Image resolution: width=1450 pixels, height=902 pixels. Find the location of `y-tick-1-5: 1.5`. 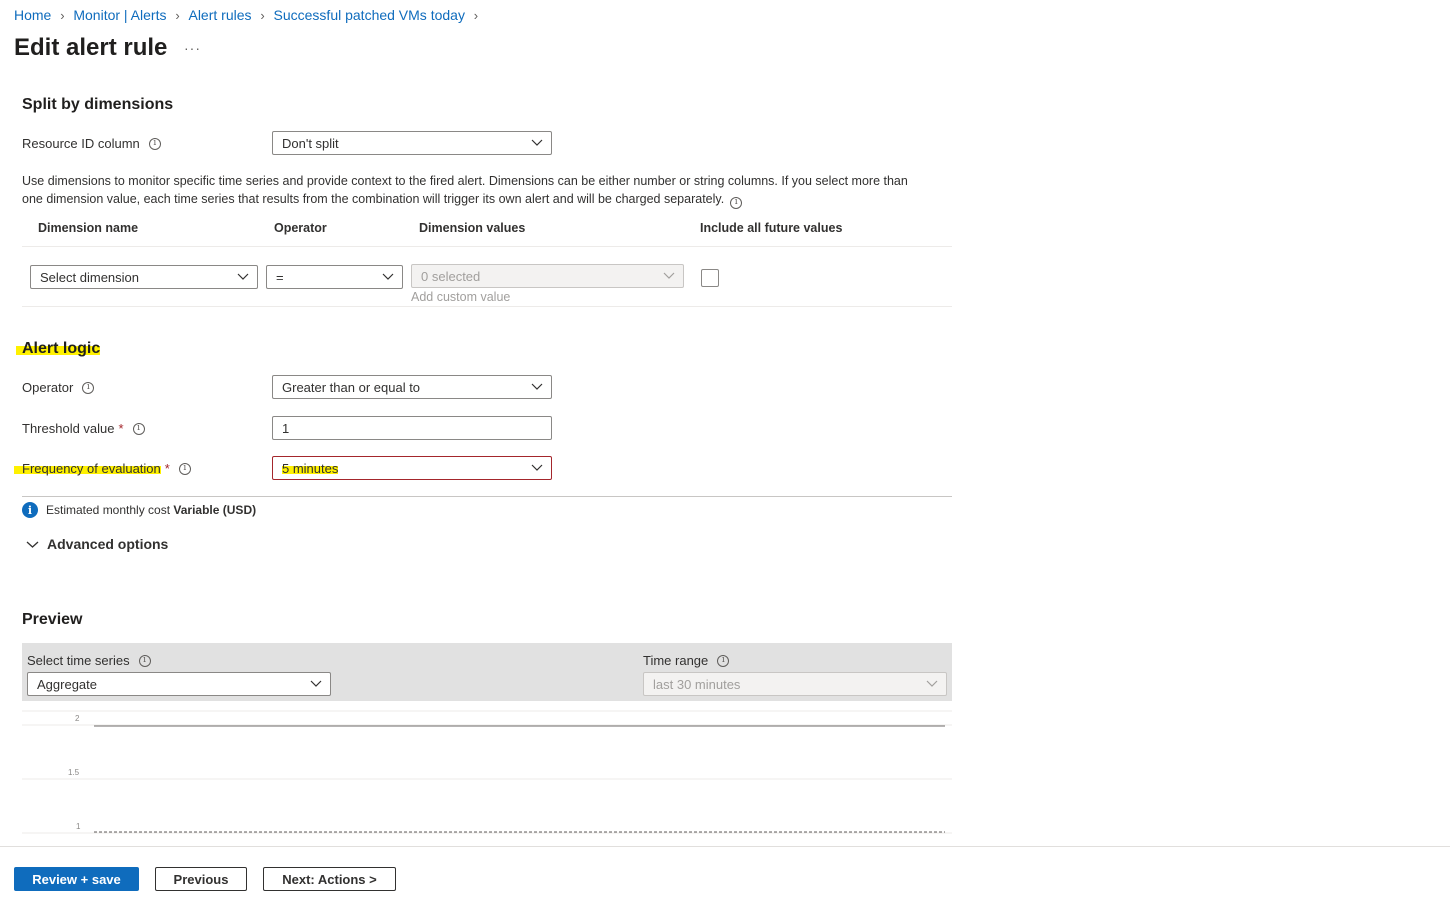

y-tick-1-5: 1.5 is located at coordinates (74, 772).